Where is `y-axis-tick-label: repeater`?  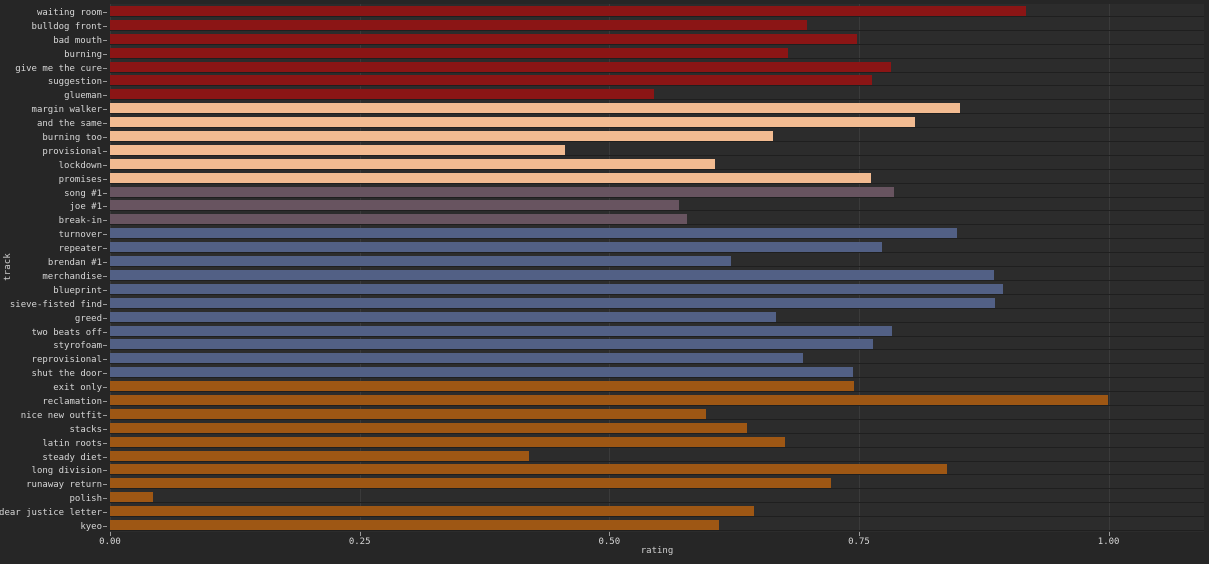
y-axis-tick-label: repeater is located at coordinates (83, 249).